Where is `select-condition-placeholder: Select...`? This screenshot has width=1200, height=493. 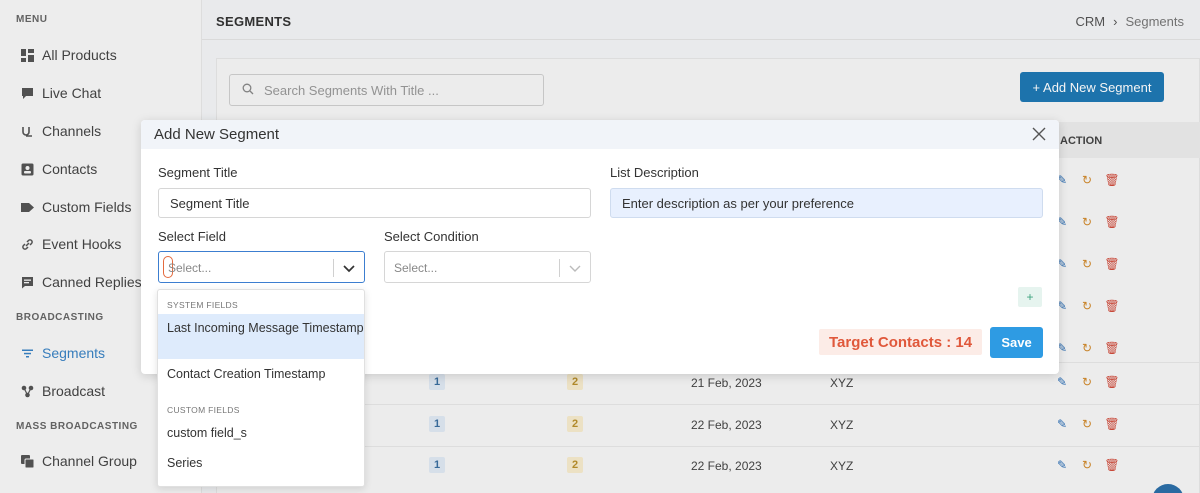
select-condition-placeholder: Select... is located at coordinates (416, 268).